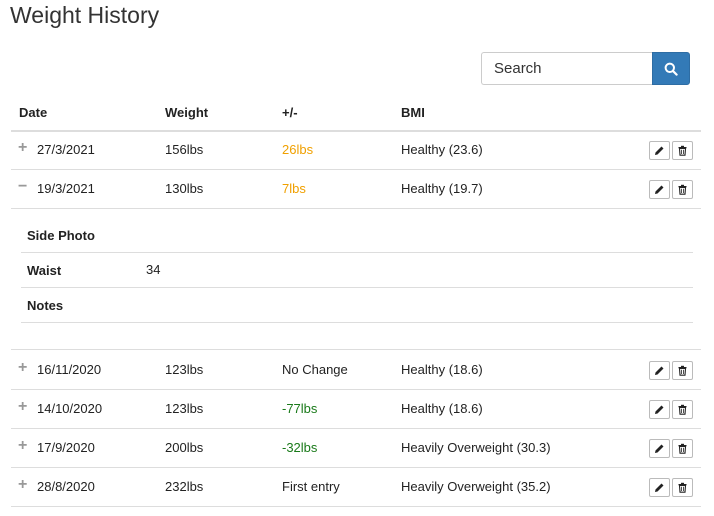  Describe the element at coordinates (356, 114) in the screenshot. I see `table-header: Date Weight +/- BMI` at that location.